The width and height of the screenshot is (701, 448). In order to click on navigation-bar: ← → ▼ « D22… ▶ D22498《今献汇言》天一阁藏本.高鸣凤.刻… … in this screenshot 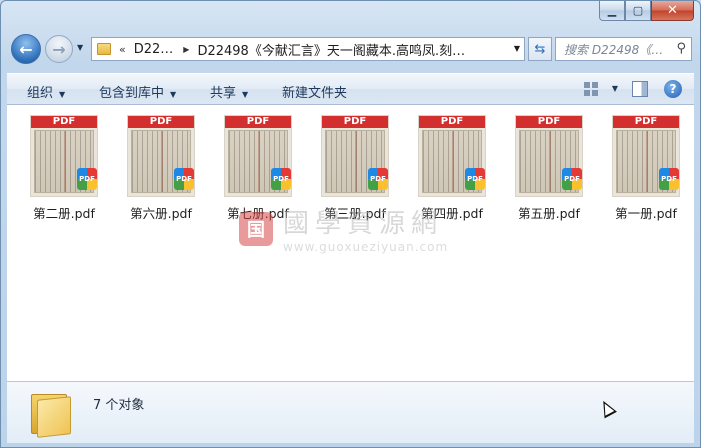, I will do `click(350, 49)`.